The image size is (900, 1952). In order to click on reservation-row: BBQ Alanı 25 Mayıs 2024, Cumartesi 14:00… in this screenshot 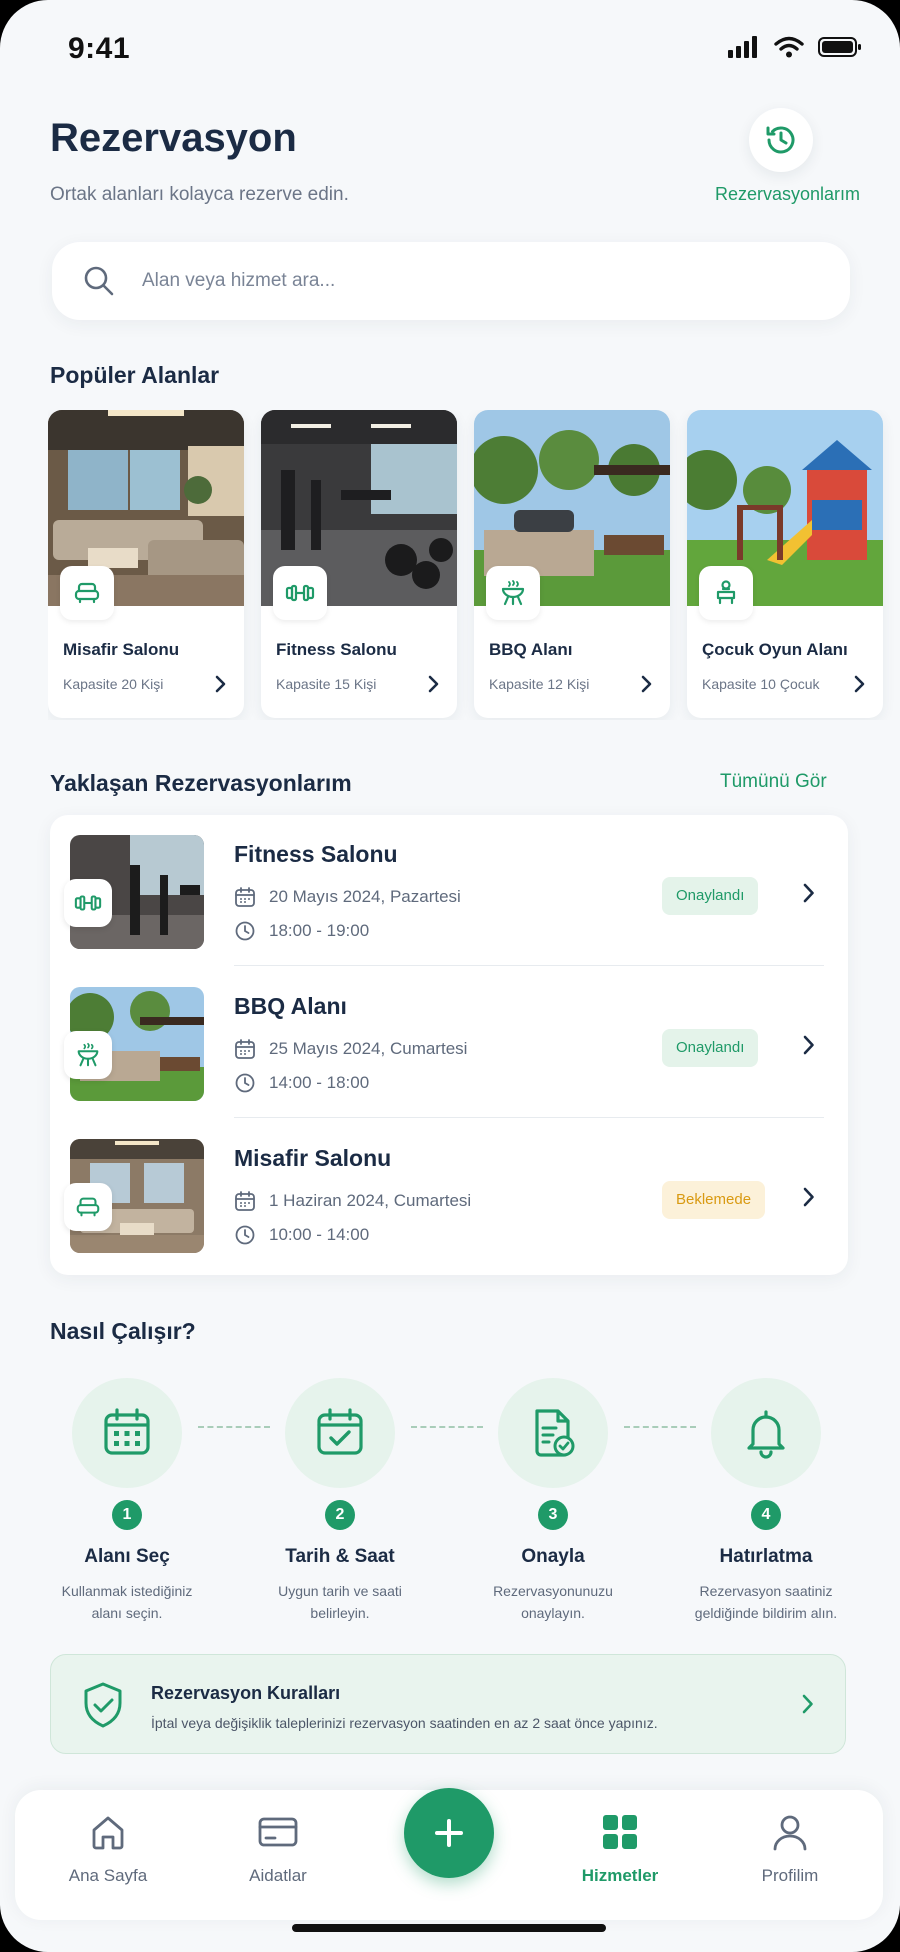, I will do `click(449, 1042)`.